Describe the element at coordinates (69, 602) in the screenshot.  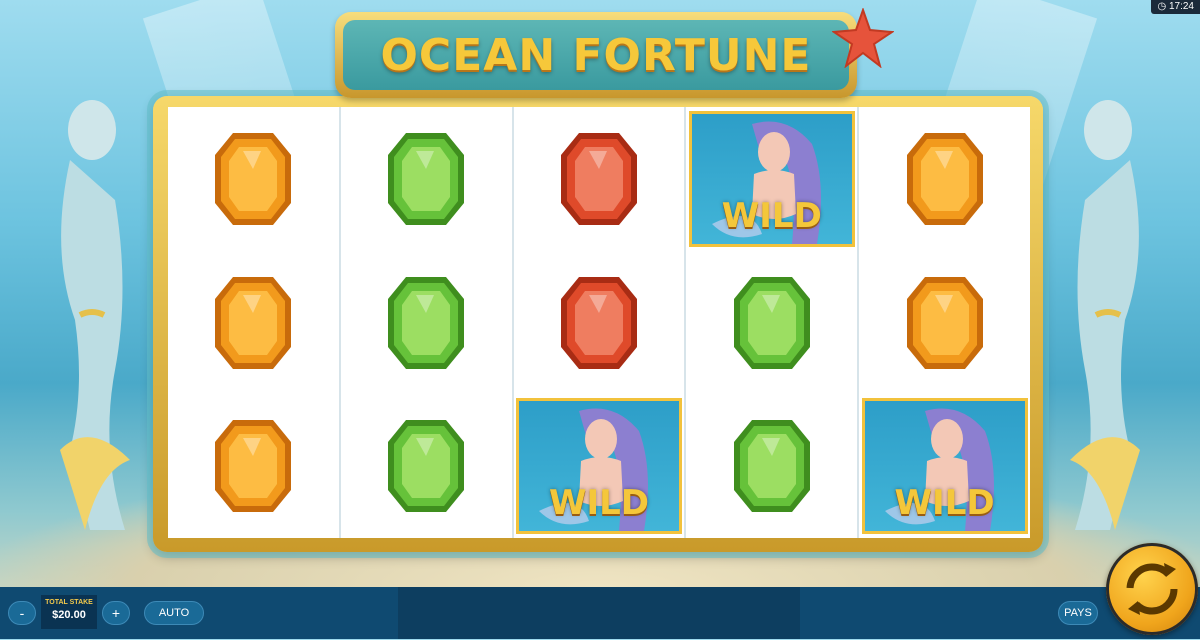
I see `total-stake-label: TOTAL STAKE` at that location.